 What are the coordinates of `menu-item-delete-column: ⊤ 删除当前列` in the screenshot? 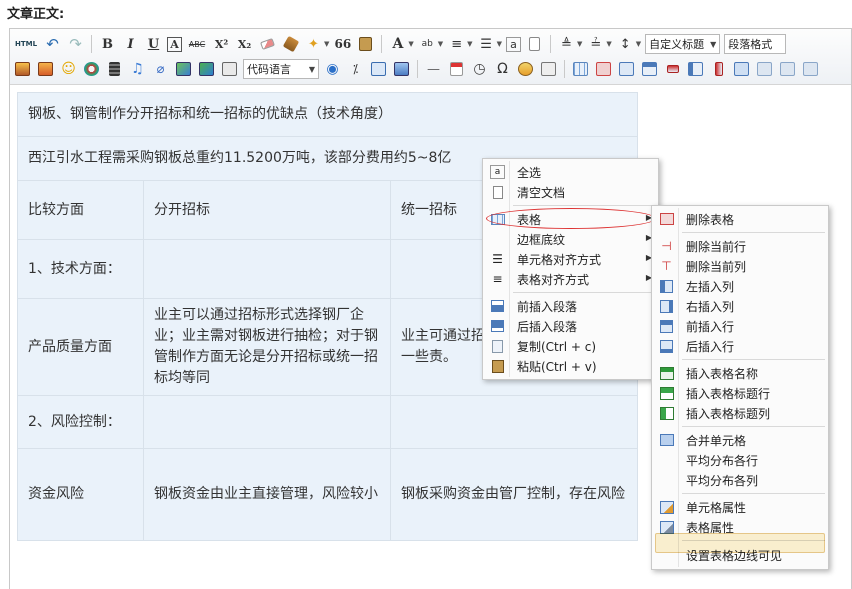 It's located at (740, 266).